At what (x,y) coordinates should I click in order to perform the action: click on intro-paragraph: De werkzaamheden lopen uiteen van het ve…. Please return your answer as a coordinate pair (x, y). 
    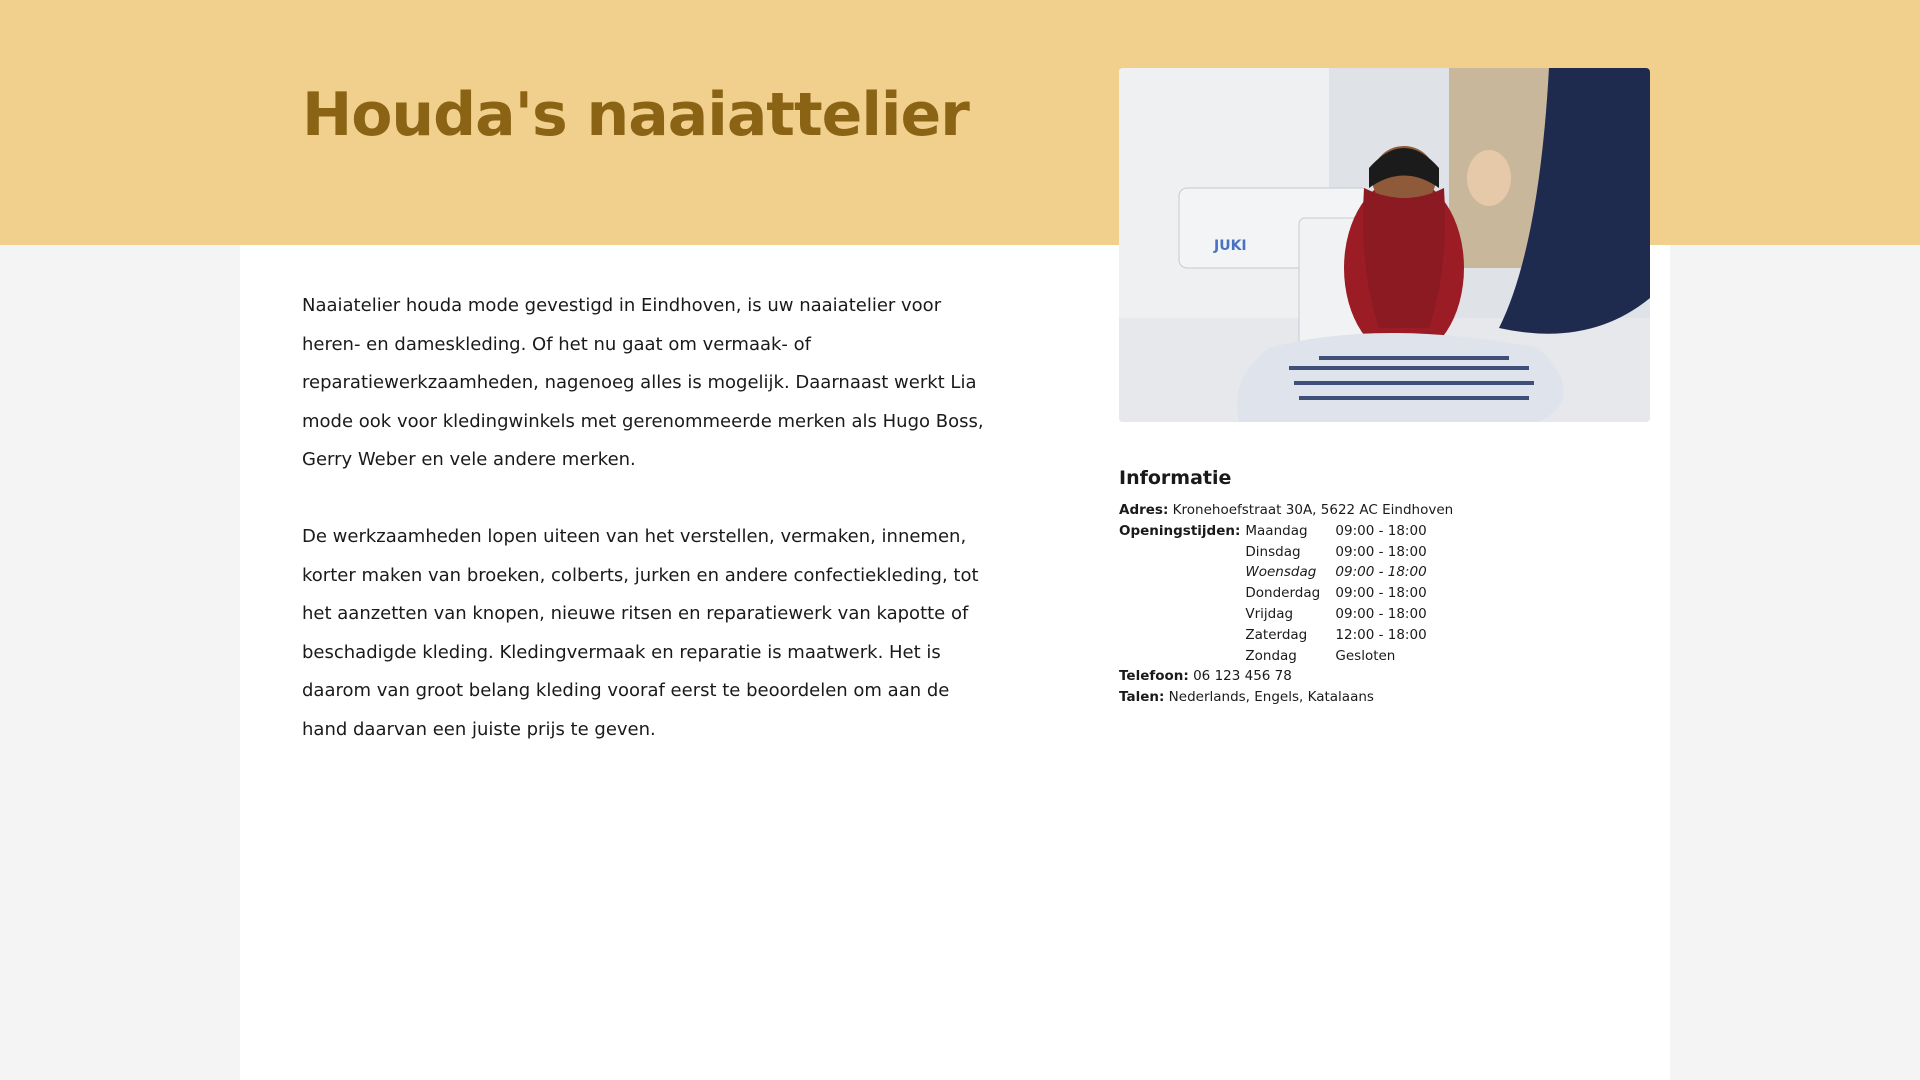
    Looking at the image, I should click on (640, 632).